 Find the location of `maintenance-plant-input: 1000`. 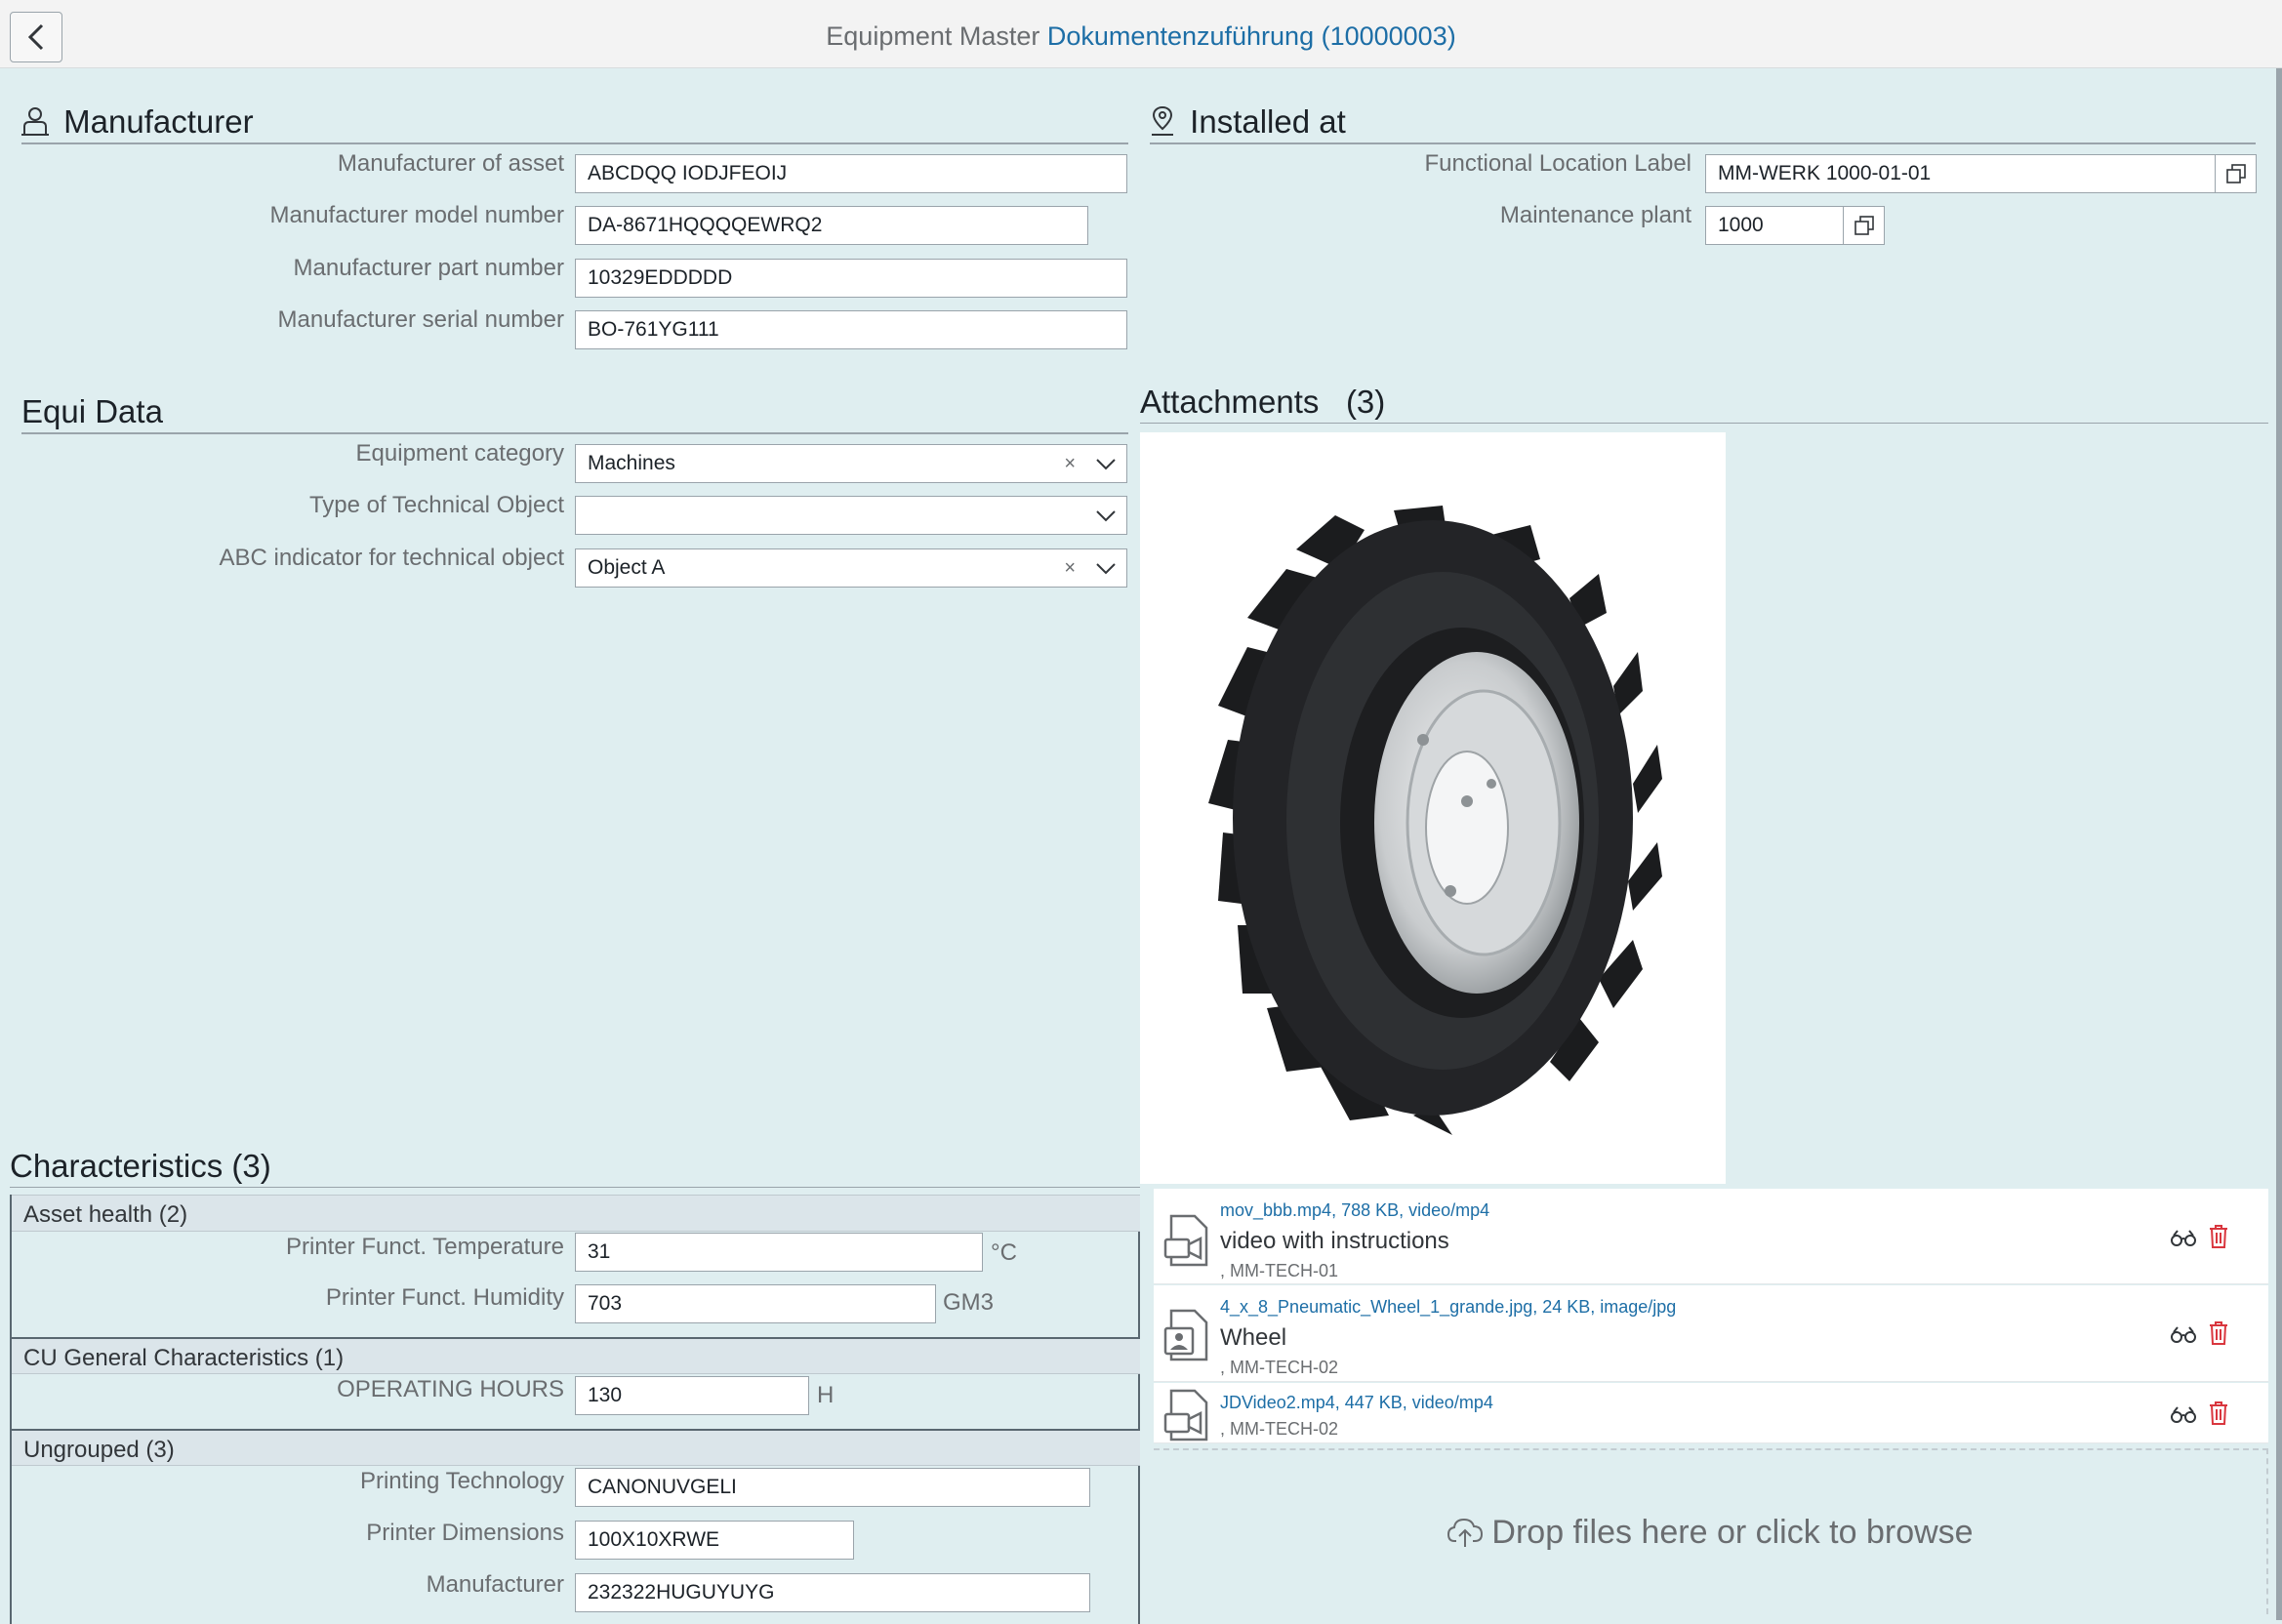

maintenance-plant-input: 1000 is located at coordinates (1795, 225).